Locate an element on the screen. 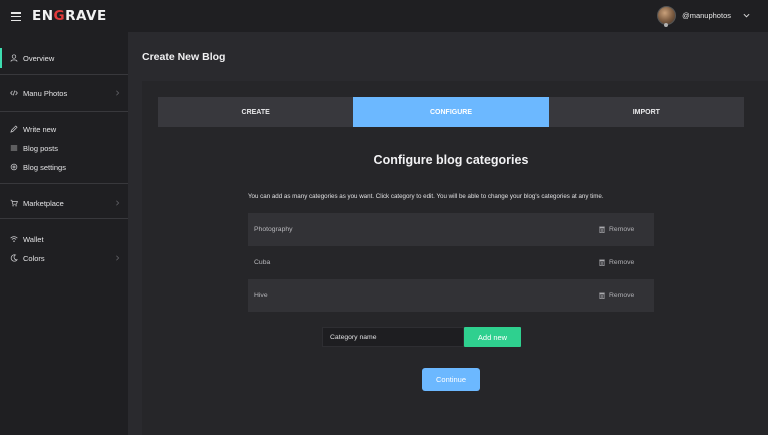  cart-icon is located at coordinates (14, 203).